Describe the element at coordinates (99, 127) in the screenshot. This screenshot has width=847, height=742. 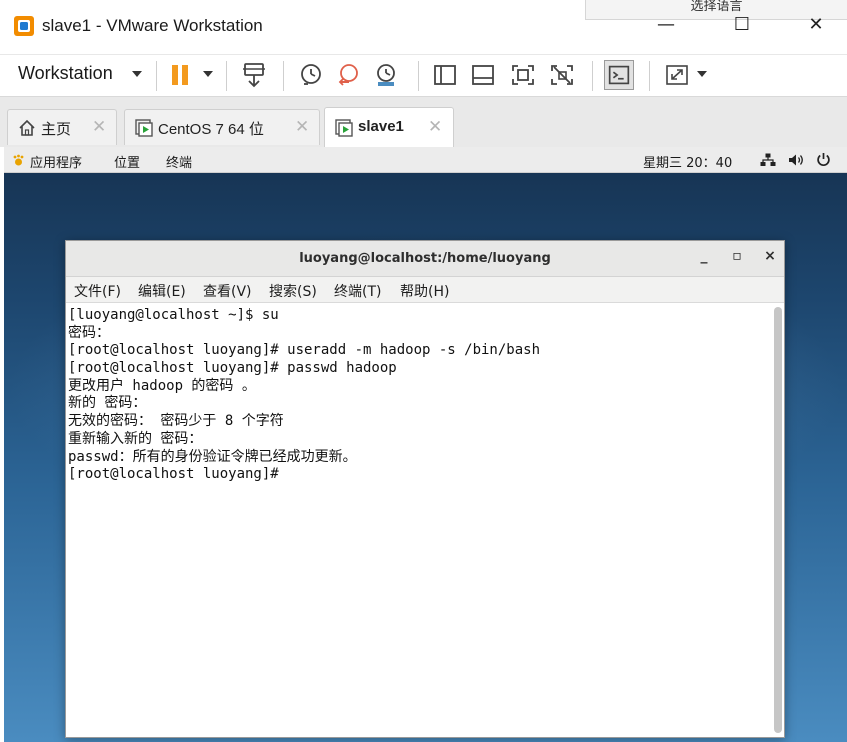
I see `tab-home-close-button: ✕` at that location.